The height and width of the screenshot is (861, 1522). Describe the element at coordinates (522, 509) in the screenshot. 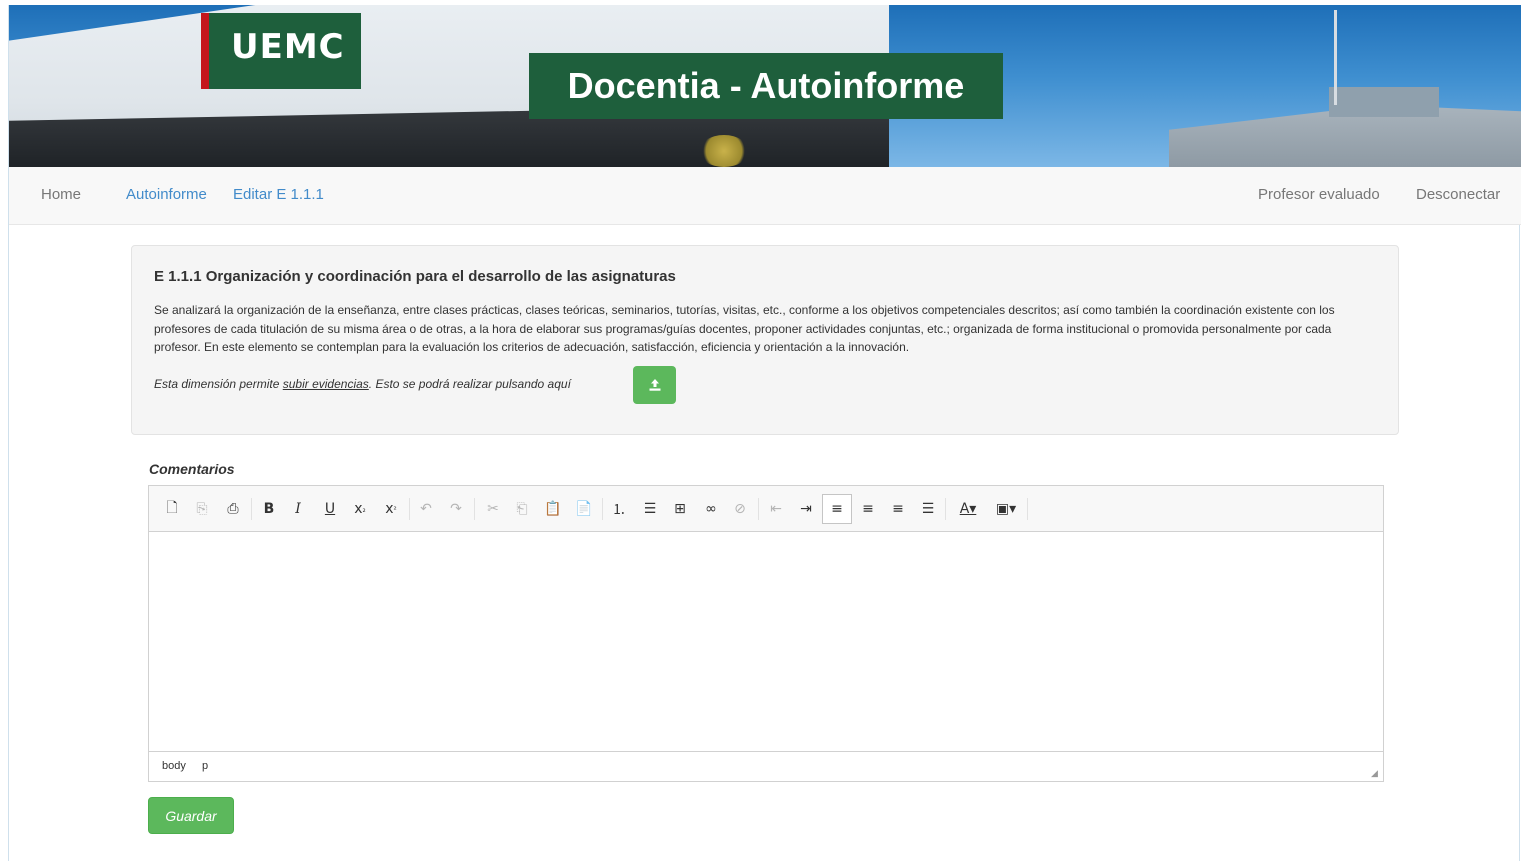

I see `copy-icon: ⎗` at that location.